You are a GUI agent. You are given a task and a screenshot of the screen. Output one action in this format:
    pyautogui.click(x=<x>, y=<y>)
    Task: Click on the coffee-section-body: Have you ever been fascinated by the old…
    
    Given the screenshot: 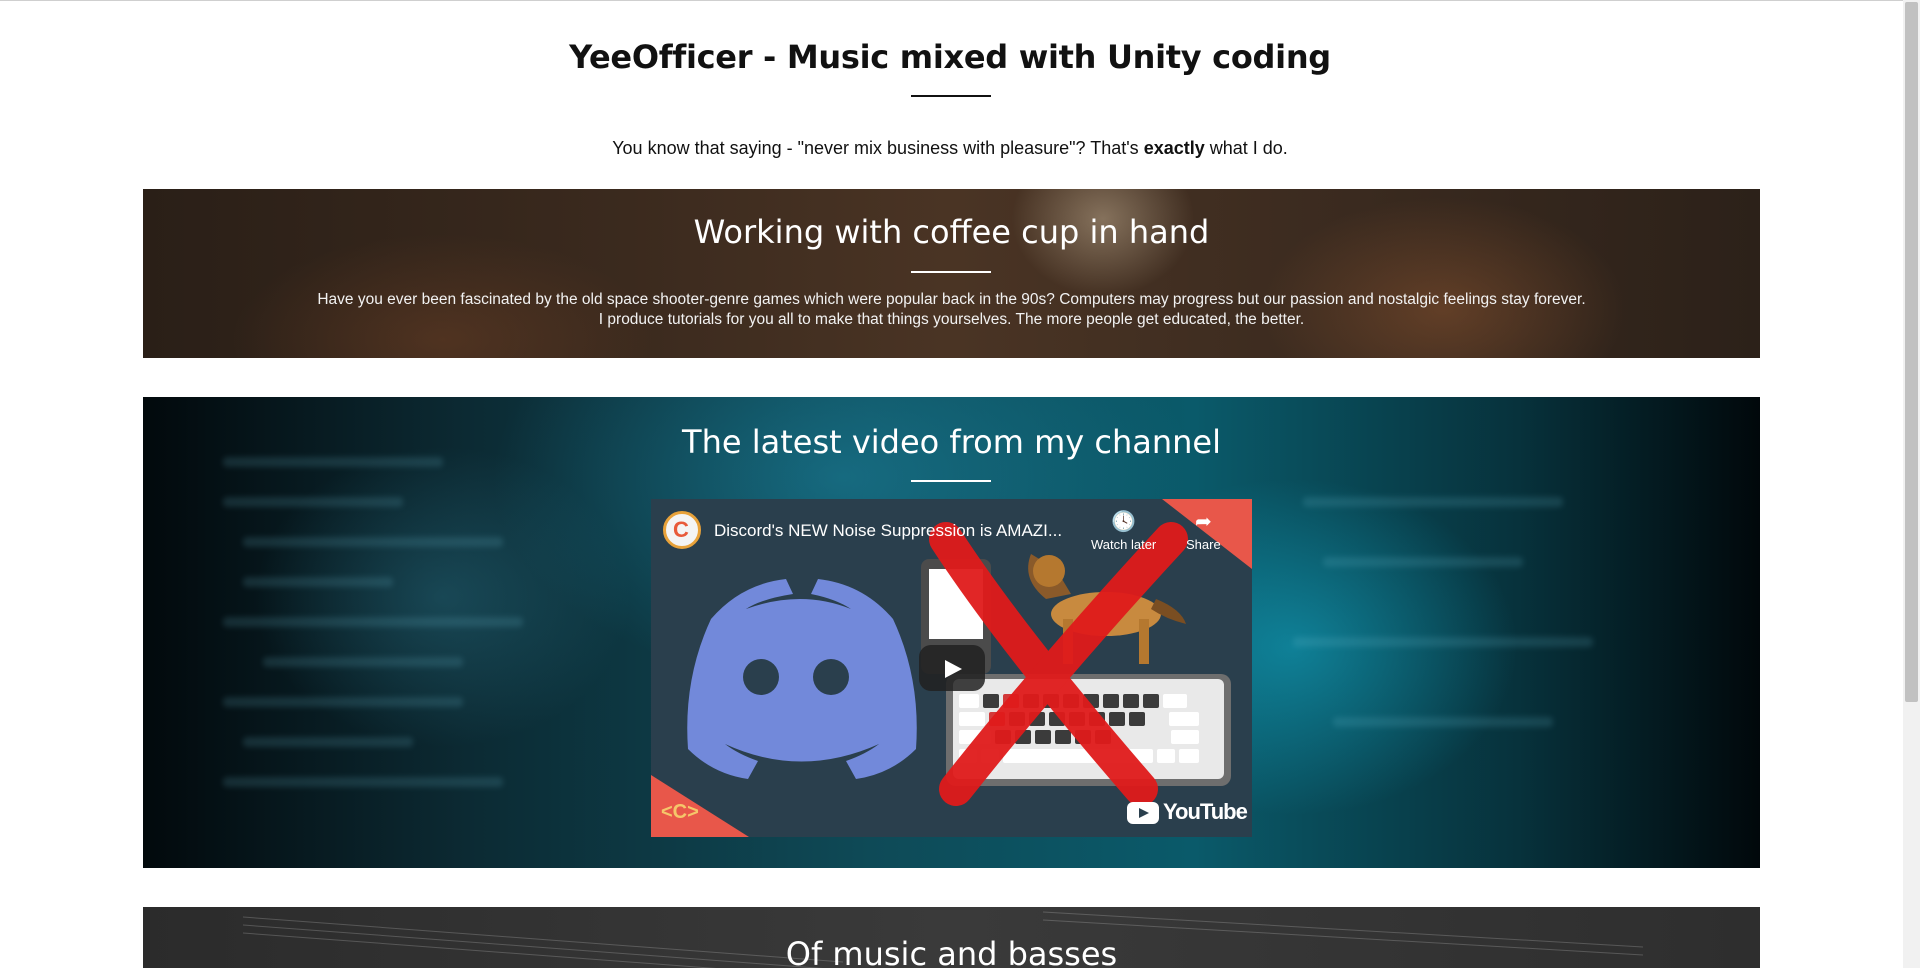 What is the action you would take?
    pyautogui.click(x=951, y=310)
    